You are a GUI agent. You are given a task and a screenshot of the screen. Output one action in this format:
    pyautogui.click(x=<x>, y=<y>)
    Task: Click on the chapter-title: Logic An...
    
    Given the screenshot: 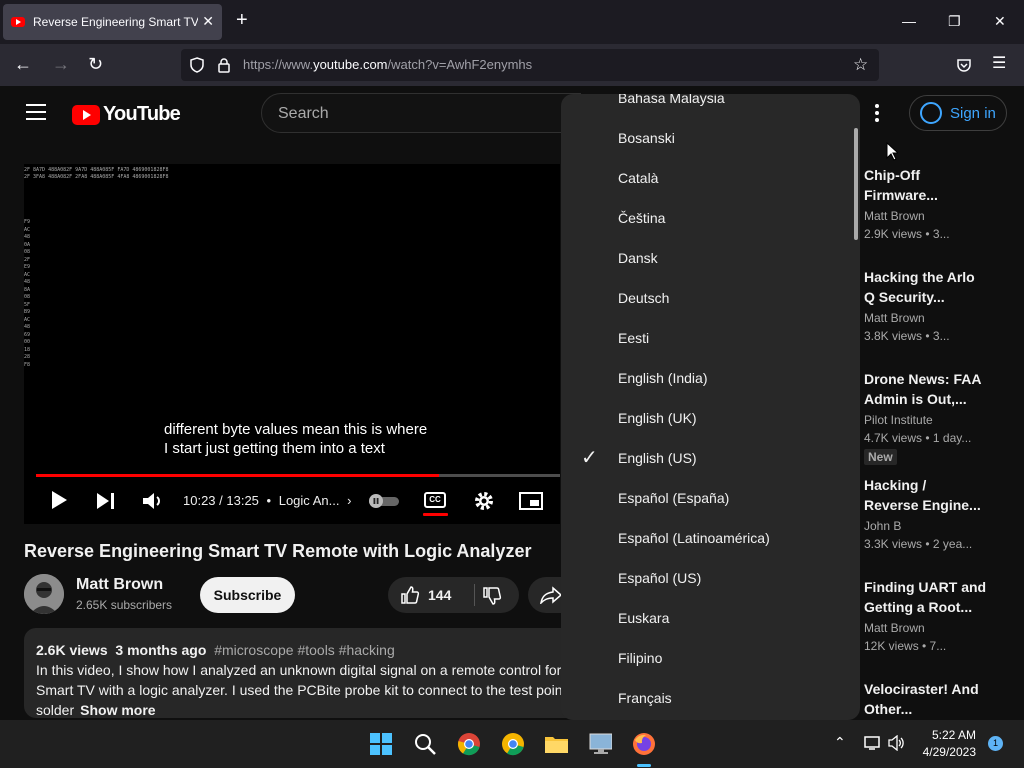 What is the action you would take?
    pyautogui.click(x=309, y=500)
    